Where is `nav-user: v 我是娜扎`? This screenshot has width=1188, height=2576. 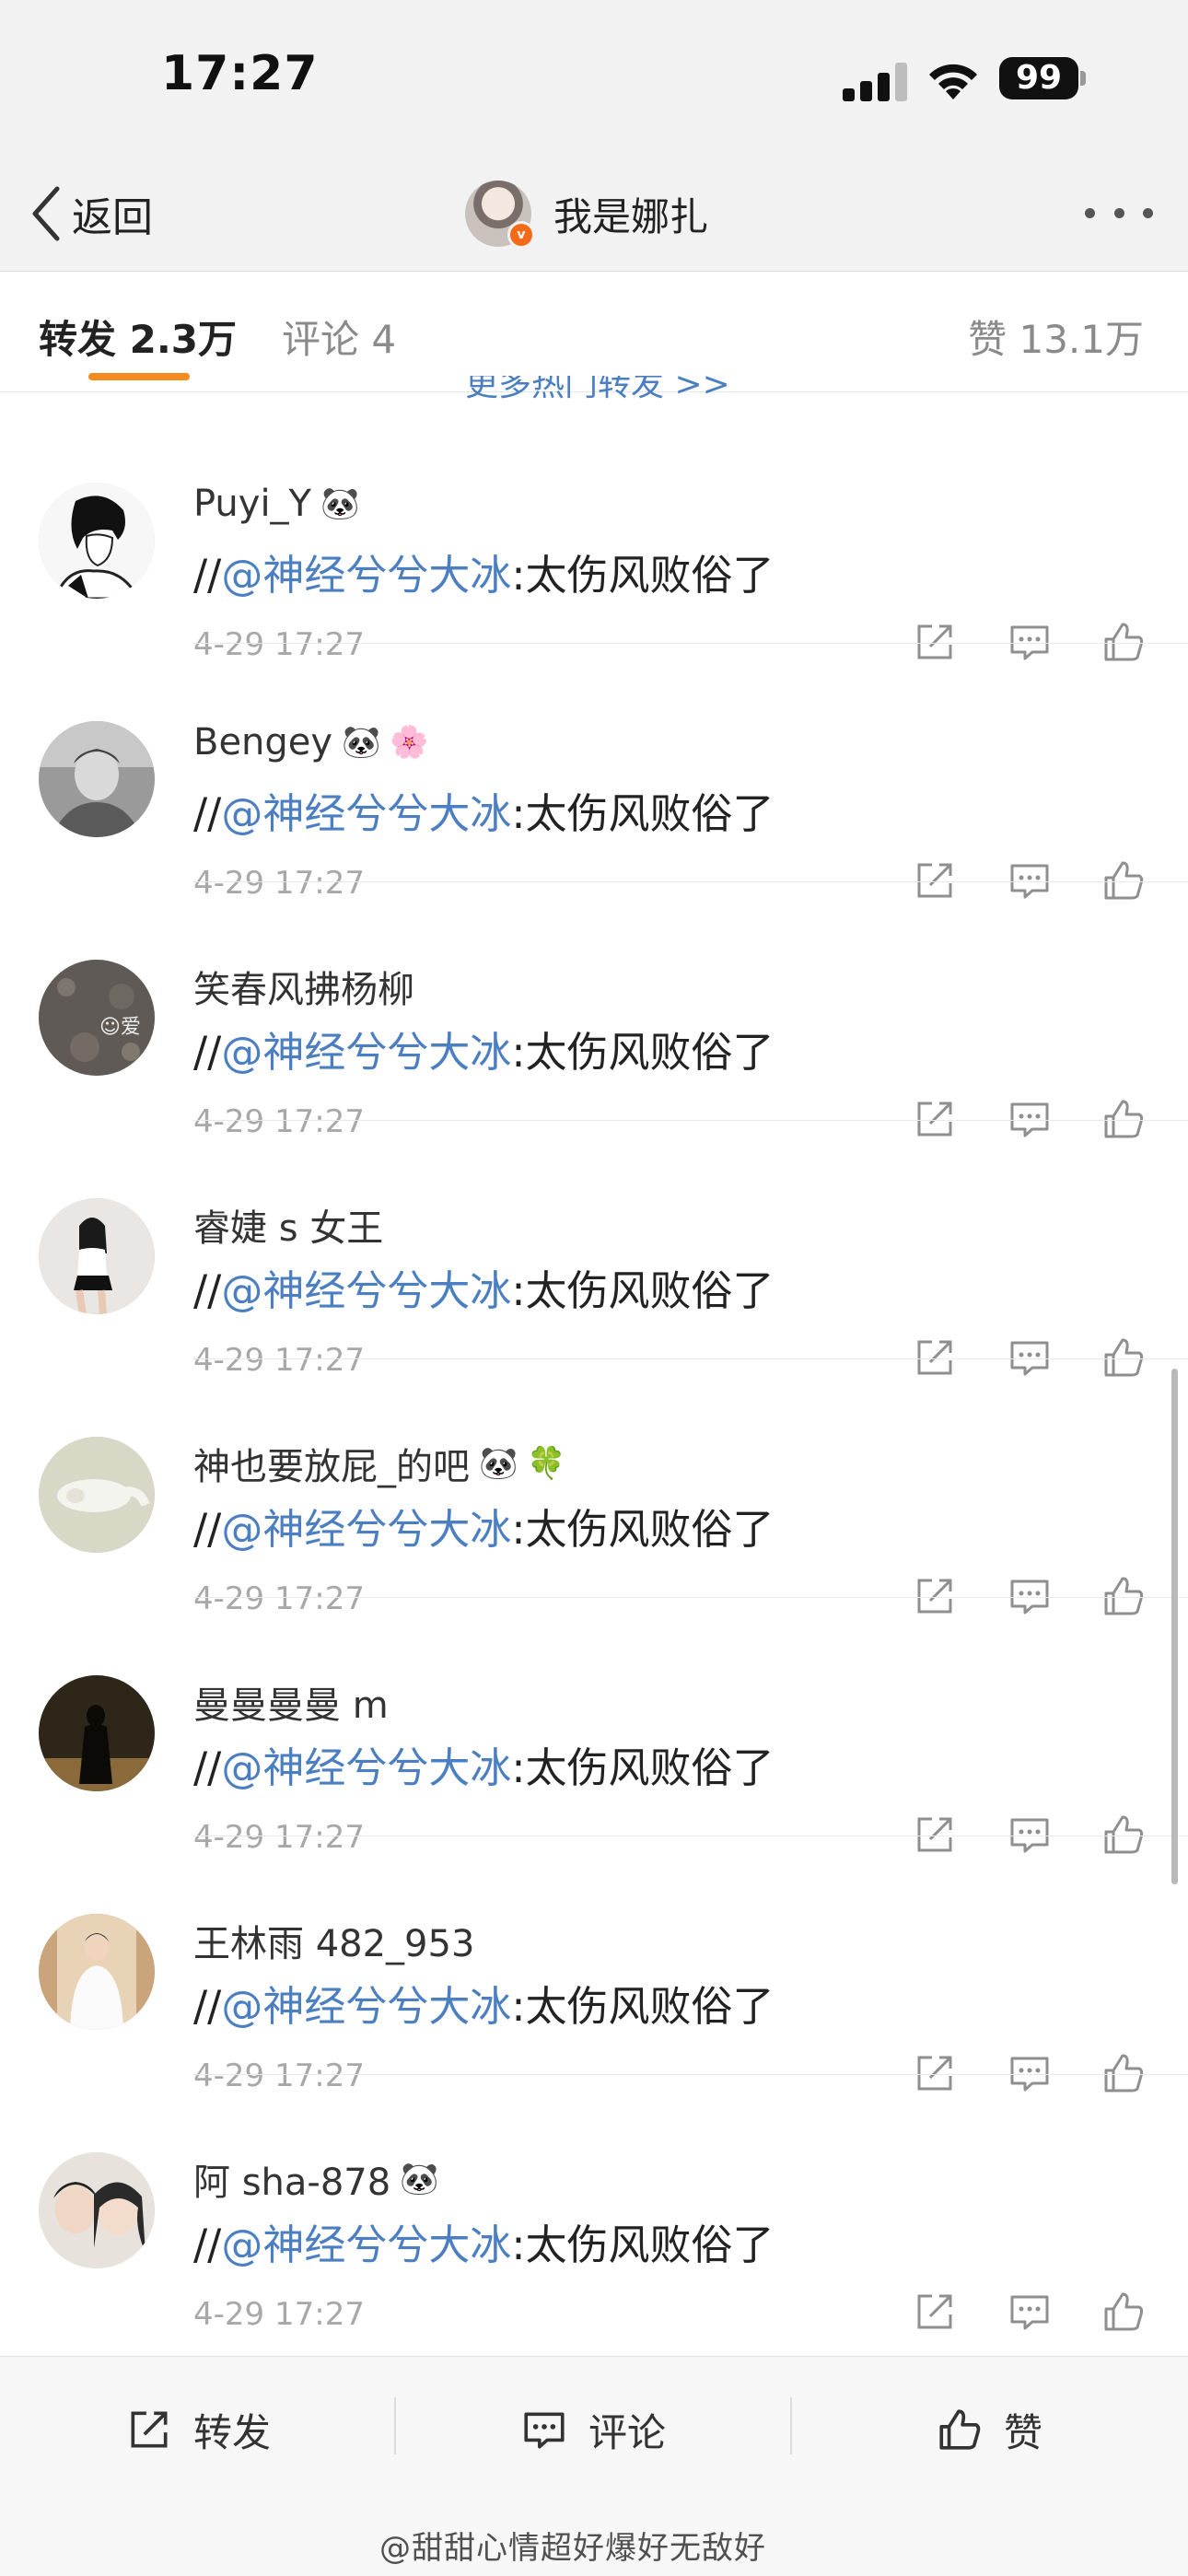
nav-user: v 我是娜扎 is located at coordinates (586, 213).